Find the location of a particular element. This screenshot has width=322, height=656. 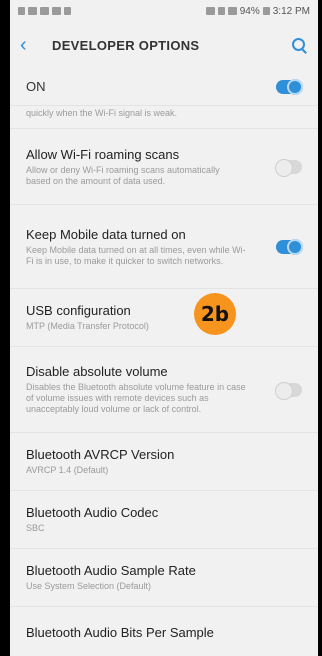

setting-title: Bluetooth Audio Bits Per Sample is located at coordinates (120, 632).